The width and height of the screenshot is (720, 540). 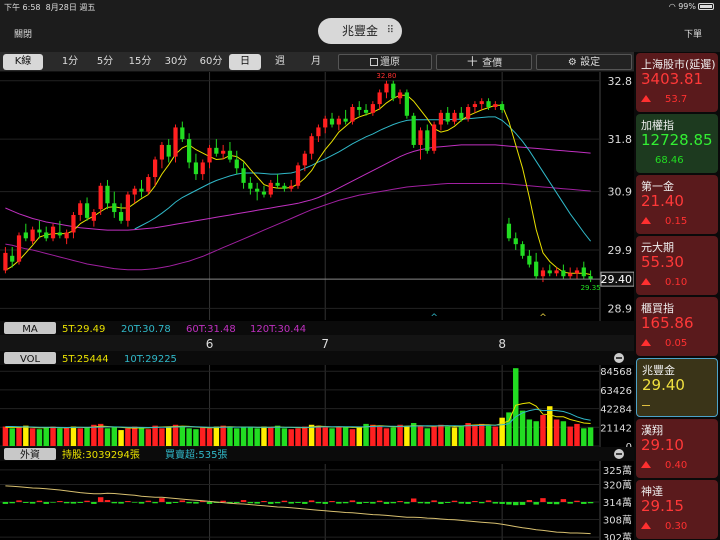 What do you see at coordinates (140, 62) in the screenshot?
I see `period-15min: 15分` at bounding box center [140, 62].